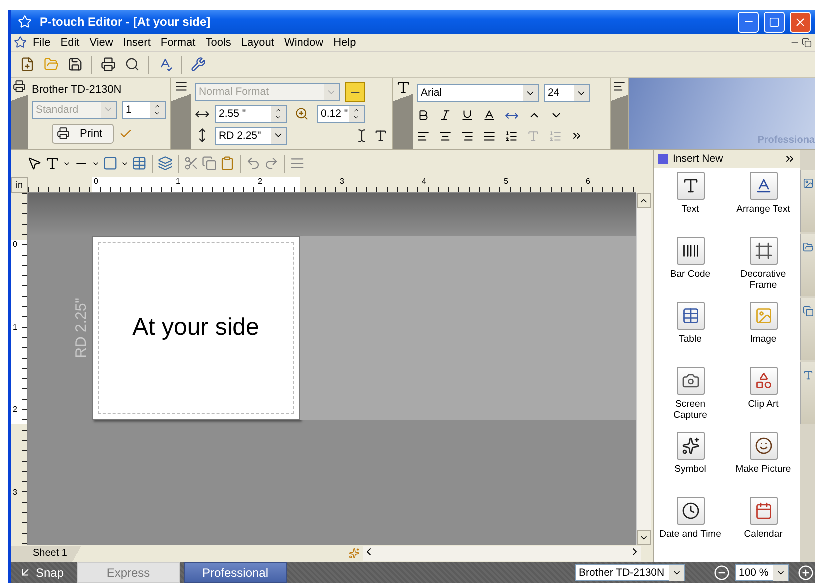  I want to click on object-tool: Calendar, so click(763, 529).